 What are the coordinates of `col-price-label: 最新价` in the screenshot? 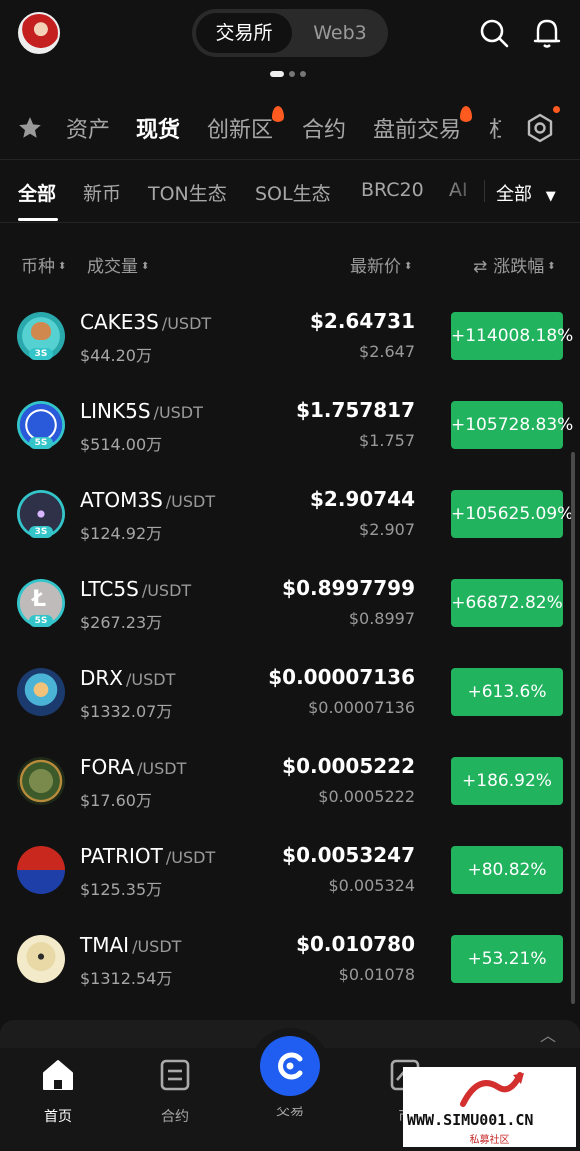 It's located at (375, 267).